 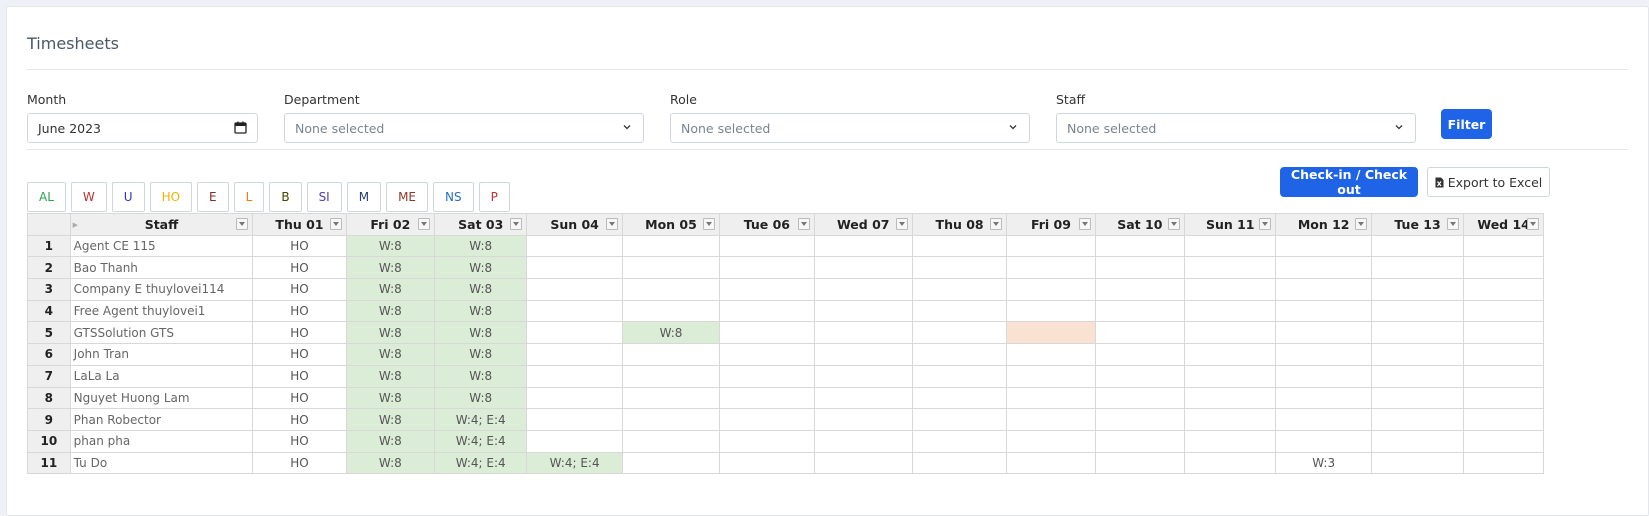 I want to click on column-header-day: Sun 11, so click(x=1230, y=224).